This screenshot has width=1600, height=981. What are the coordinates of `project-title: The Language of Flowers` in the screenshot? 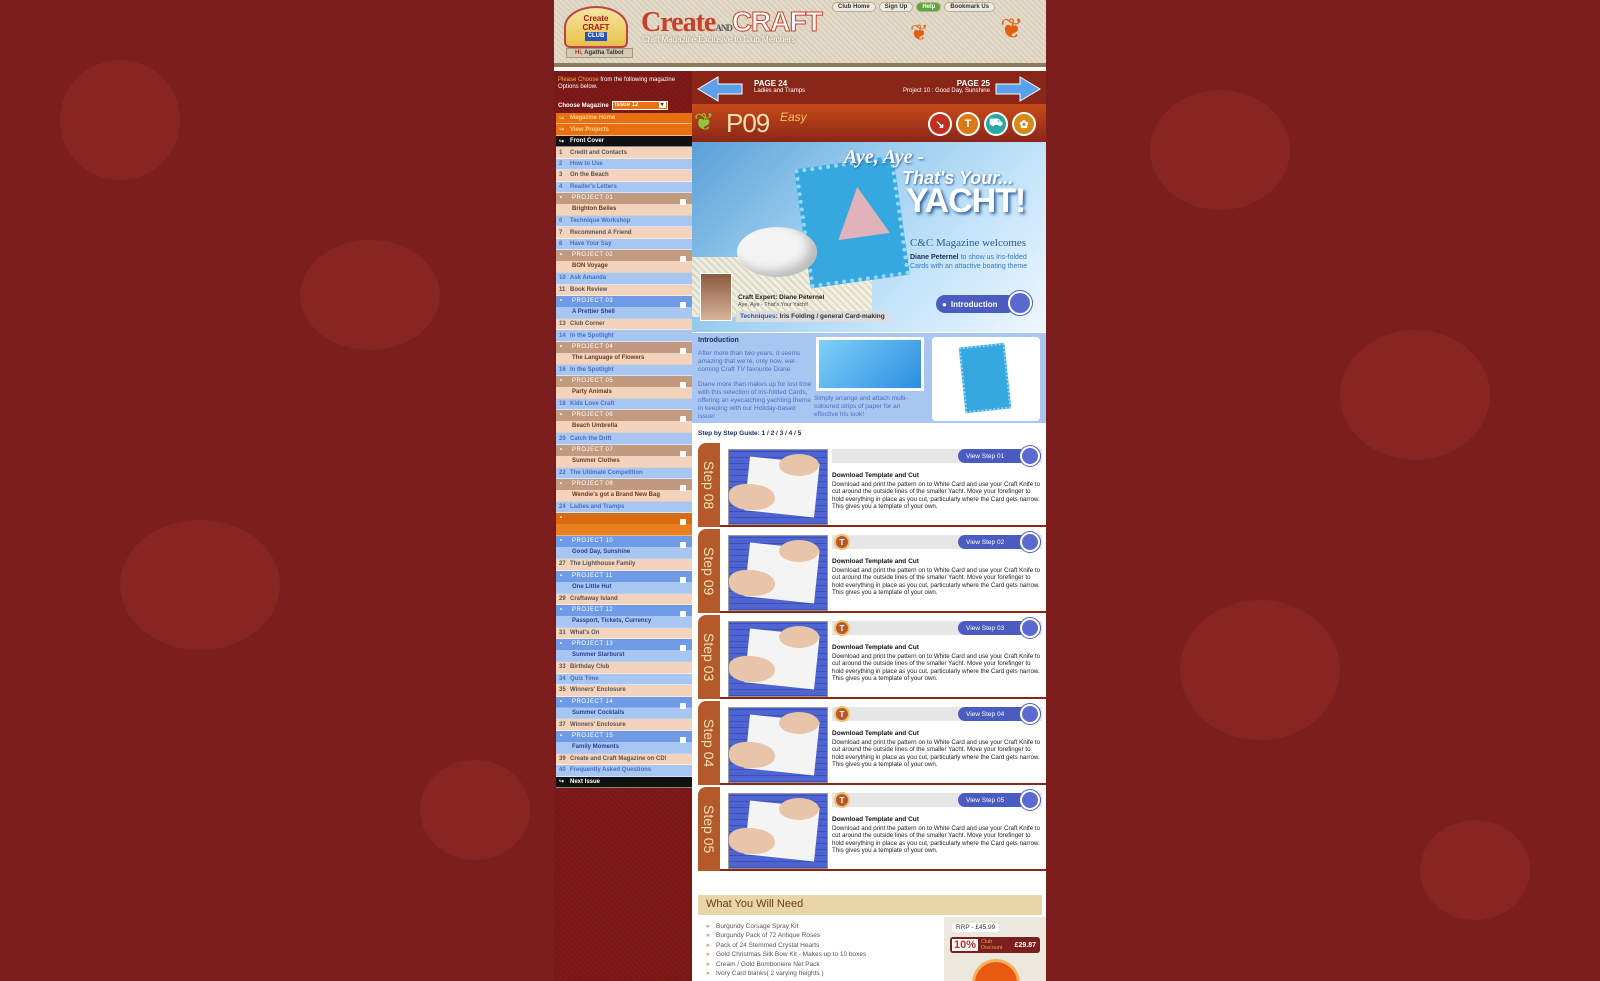 It's located at (608, 357).